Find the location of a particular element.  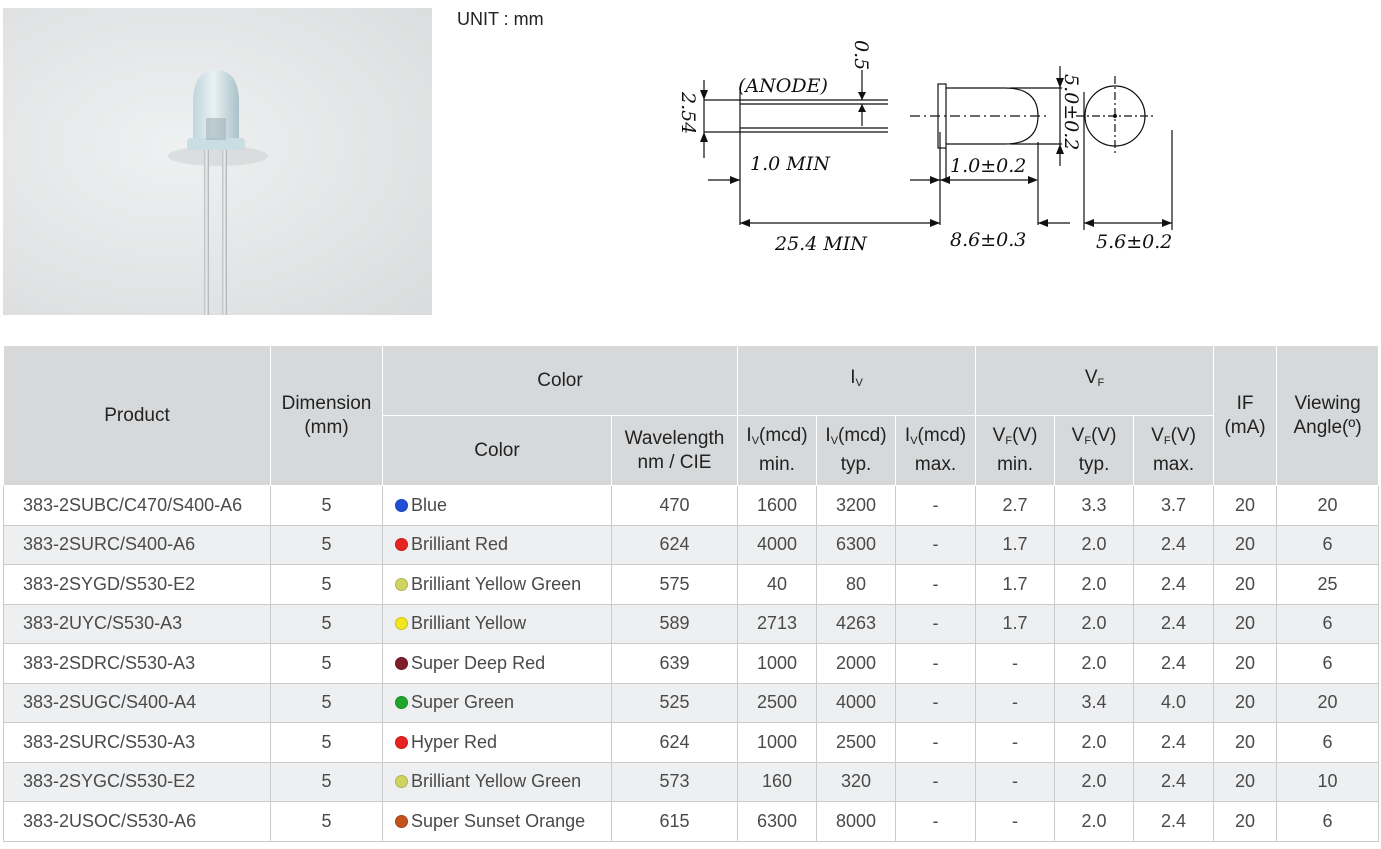

header-viewing-angle: Viewing Angle(º) is located at coordinates (1328, 415).